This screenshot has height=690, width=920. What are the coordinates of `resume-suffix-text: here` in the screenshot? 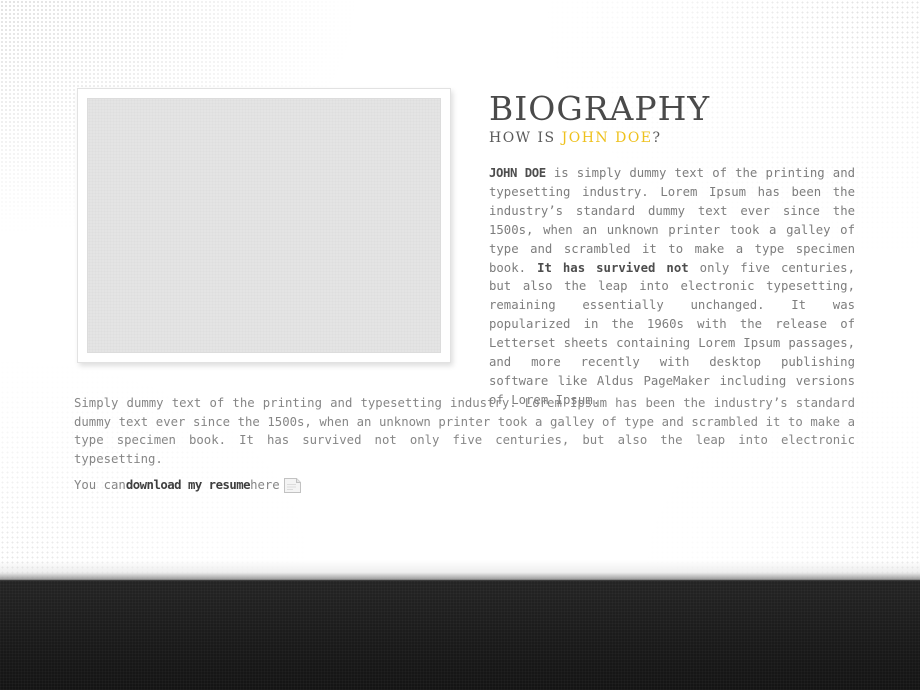 It's located at (265, 485).